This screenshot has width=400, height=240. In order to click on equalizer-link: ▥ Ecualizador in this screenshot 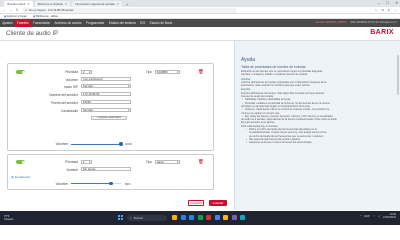, I will do `click(20, 177)`.